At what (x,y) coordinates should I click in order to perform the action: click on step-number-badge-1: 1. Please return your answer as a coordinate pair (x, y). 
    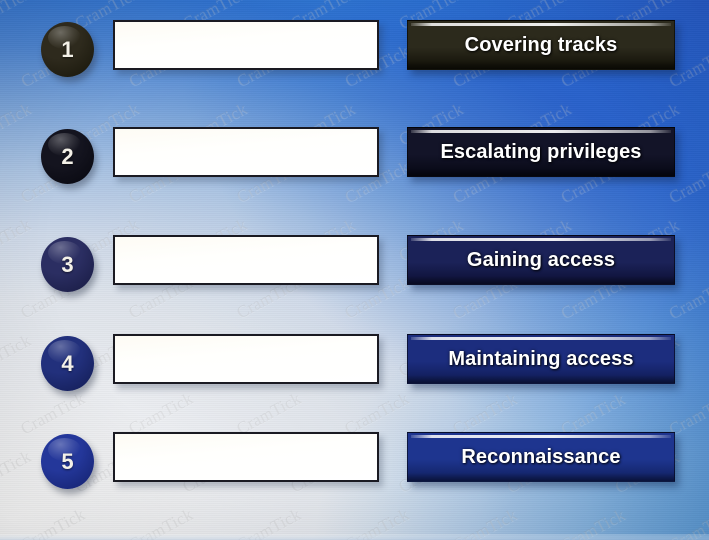
    Looking at the image, I should click on (67, 49).